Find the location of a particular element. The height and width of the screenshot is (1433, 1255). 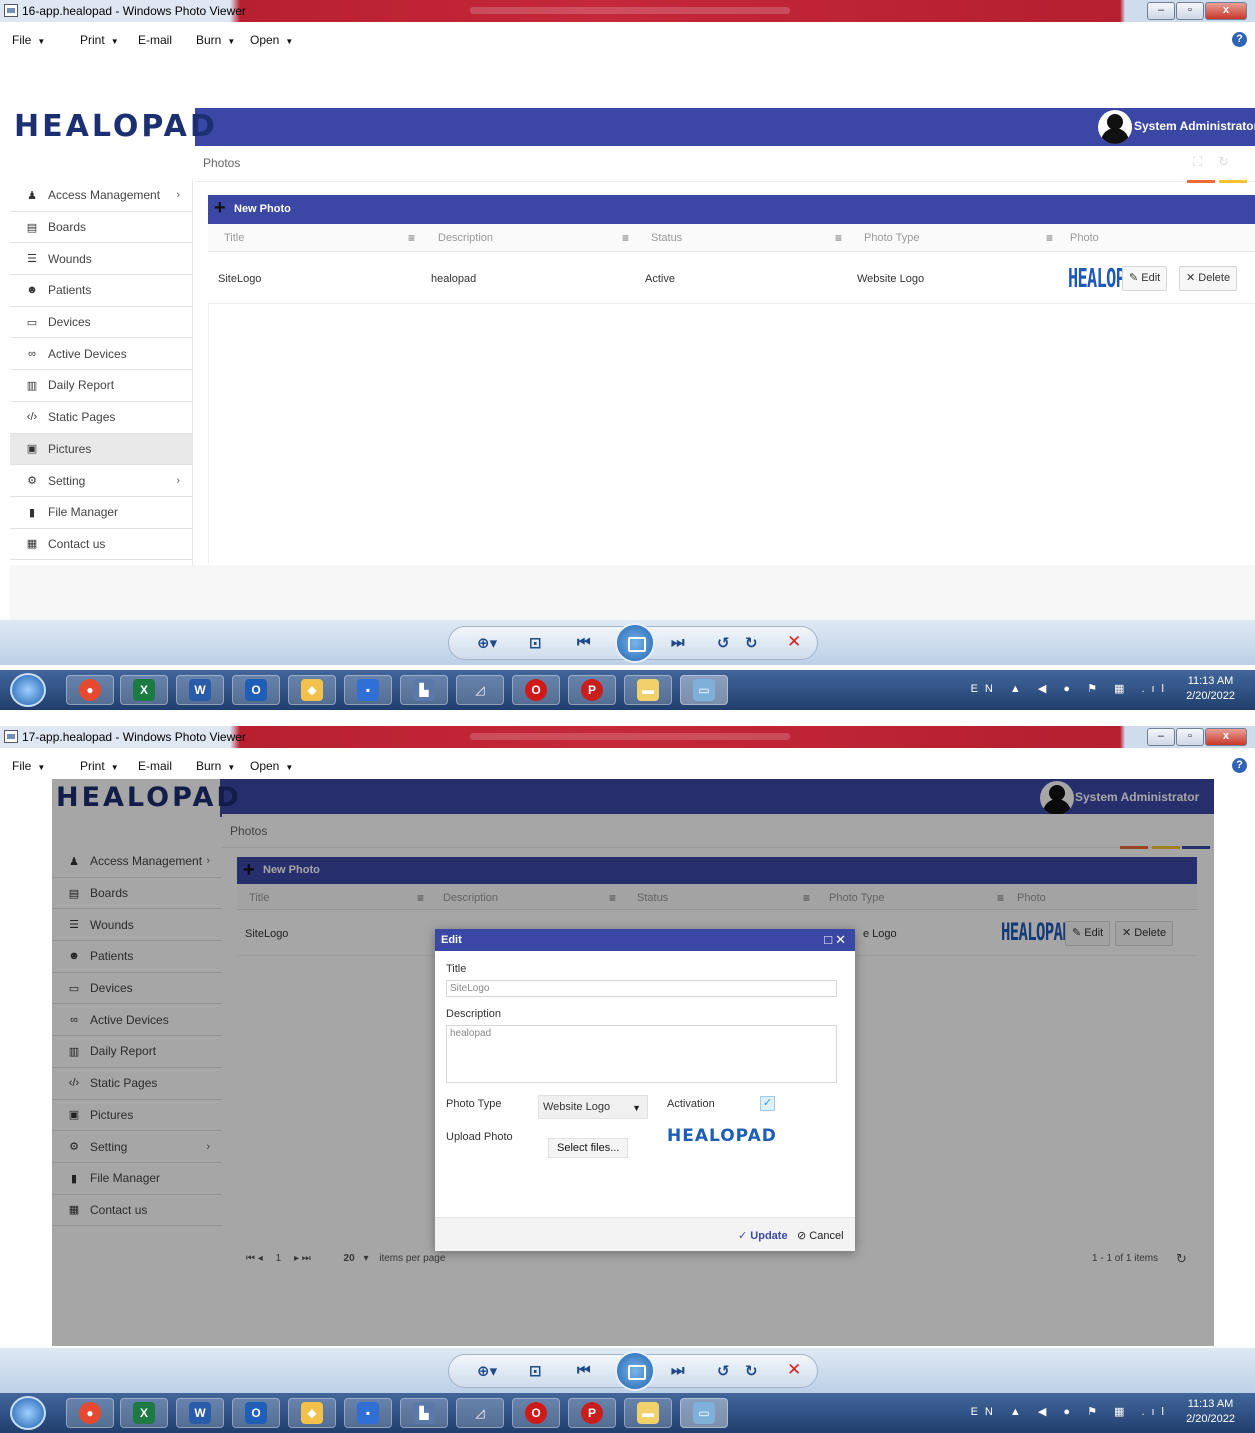

maximize-icon: □ is located at coordinates (829, 939).